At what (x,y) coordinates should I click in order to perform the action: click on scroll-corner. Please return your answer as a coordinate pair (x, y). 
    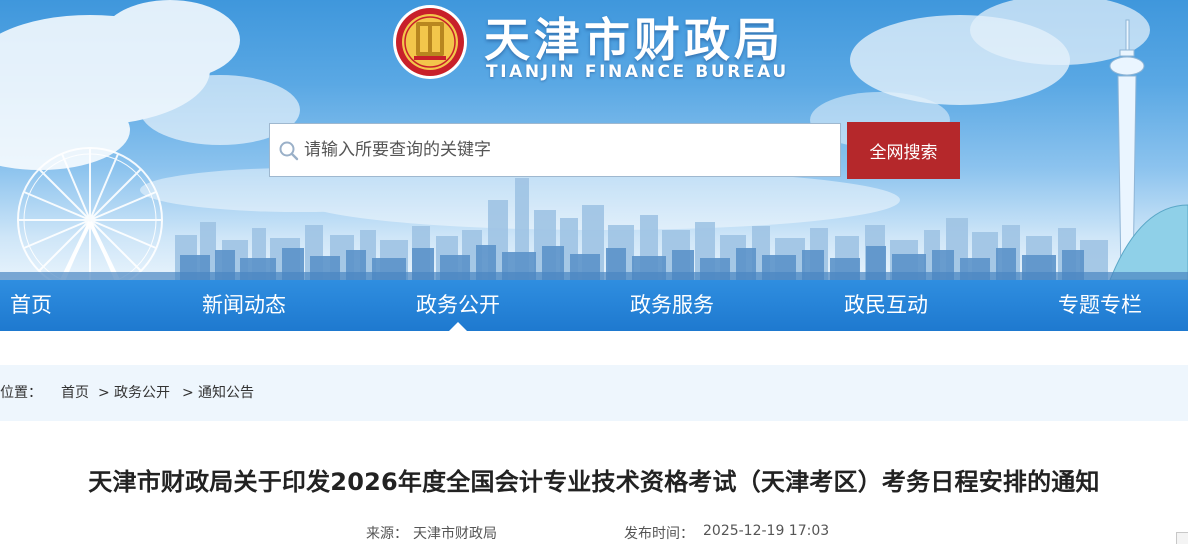
    Looking at the image, I should click on (1182, 538).